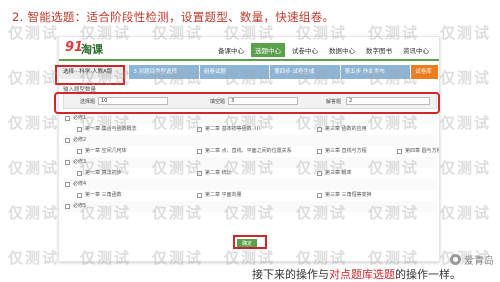 This screenshot has height=282, width=500. I want to click on chapter-label: 第二章 点、直线、平面之间的位置关系, so click(248, 151).